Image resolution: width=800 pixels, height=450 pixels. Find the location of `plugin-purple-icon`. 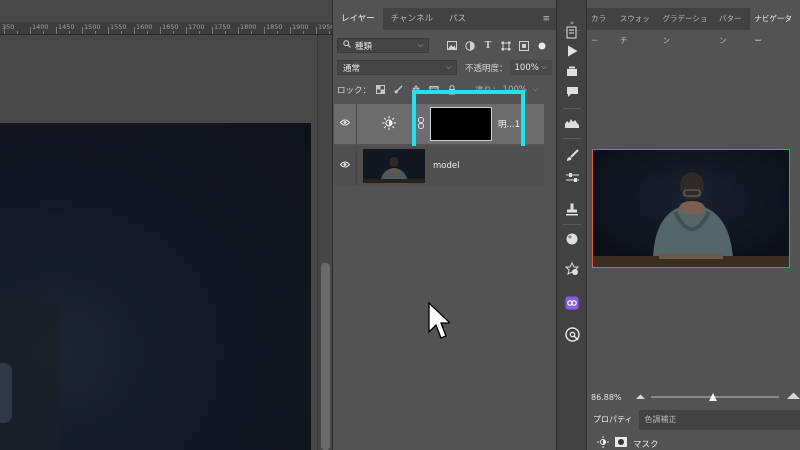

plugin-purple-icon is located at coordinates (572, 303).